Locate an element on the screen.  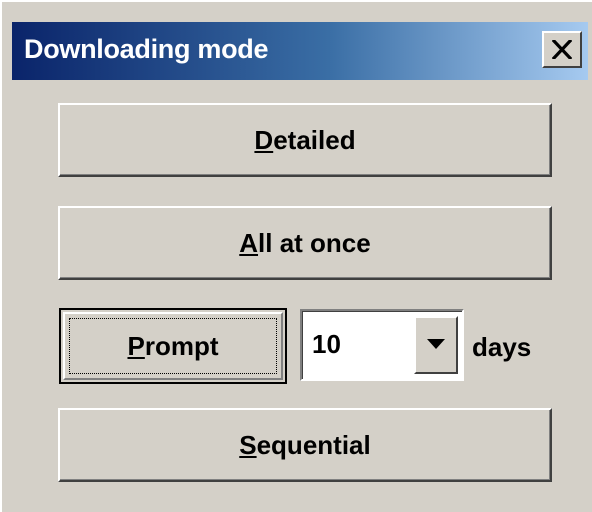
sequential-label: equential is located at coordinates (313, 444).